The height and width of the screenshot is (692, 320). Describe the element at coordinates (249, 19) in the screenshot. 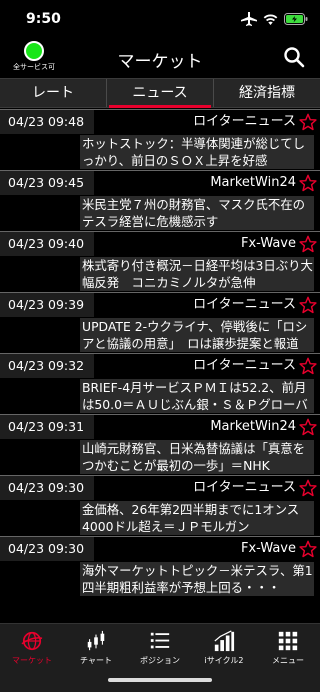

I see `airplane-icon` at that location.